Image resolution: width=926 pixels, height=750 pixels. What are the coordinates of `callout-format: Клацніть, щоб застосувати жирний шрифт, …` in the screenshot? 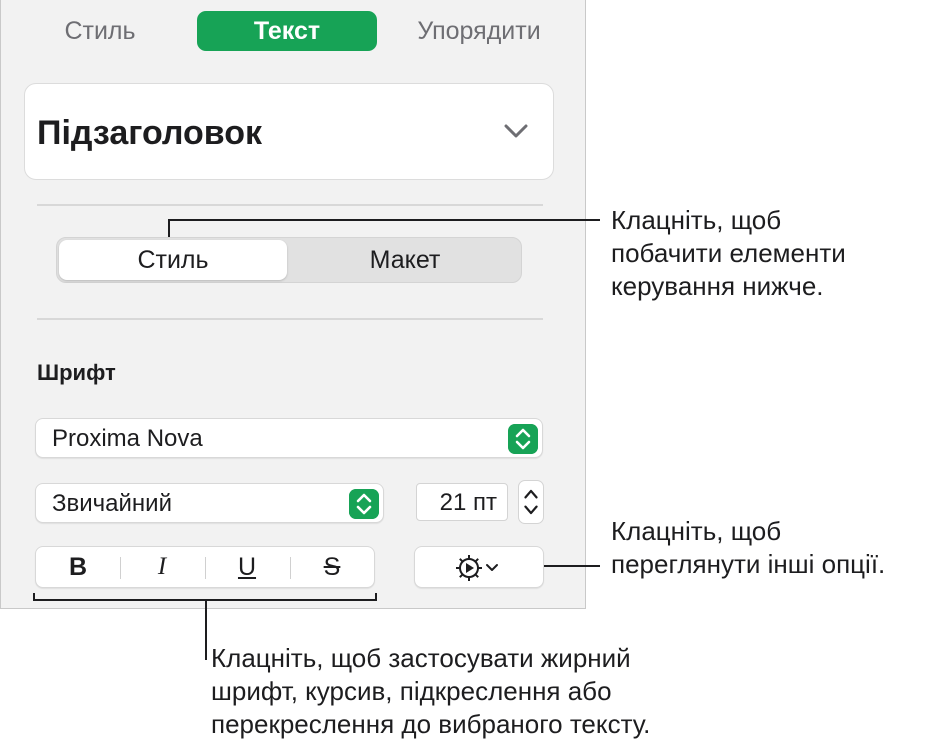 It's located at (431, 691).